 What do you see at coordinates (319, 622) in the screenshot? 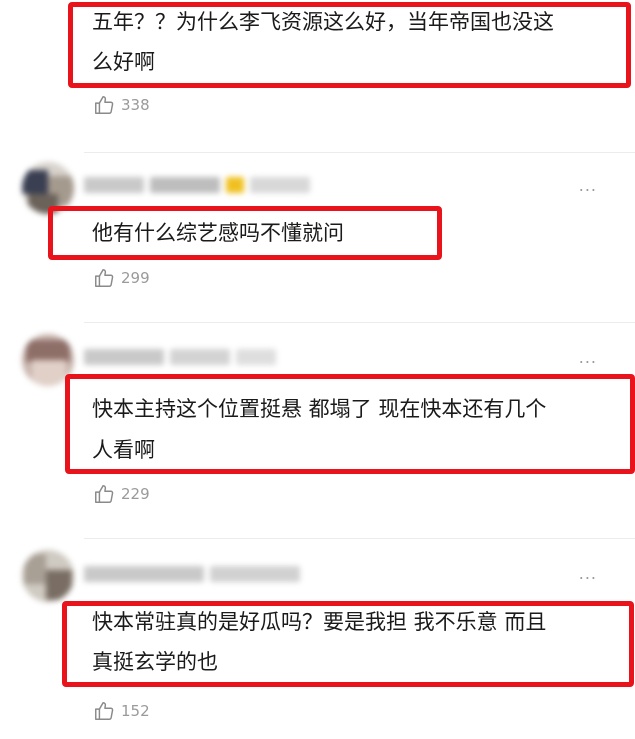
I see `comment-text-line: 快本常驻真的是好瓜吗？要是我担 我不乐意 而且` at bounding box center [319, 622].